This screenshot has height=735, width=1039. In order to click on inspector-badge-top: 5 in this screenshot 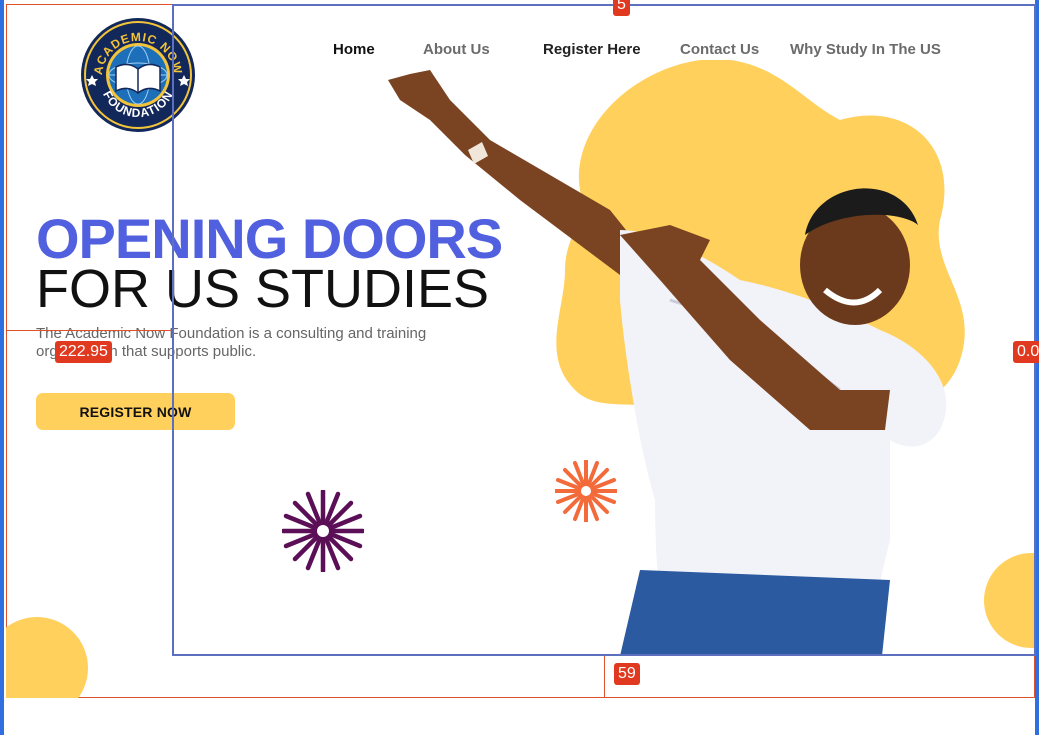, I will do `click(621, 8)`.